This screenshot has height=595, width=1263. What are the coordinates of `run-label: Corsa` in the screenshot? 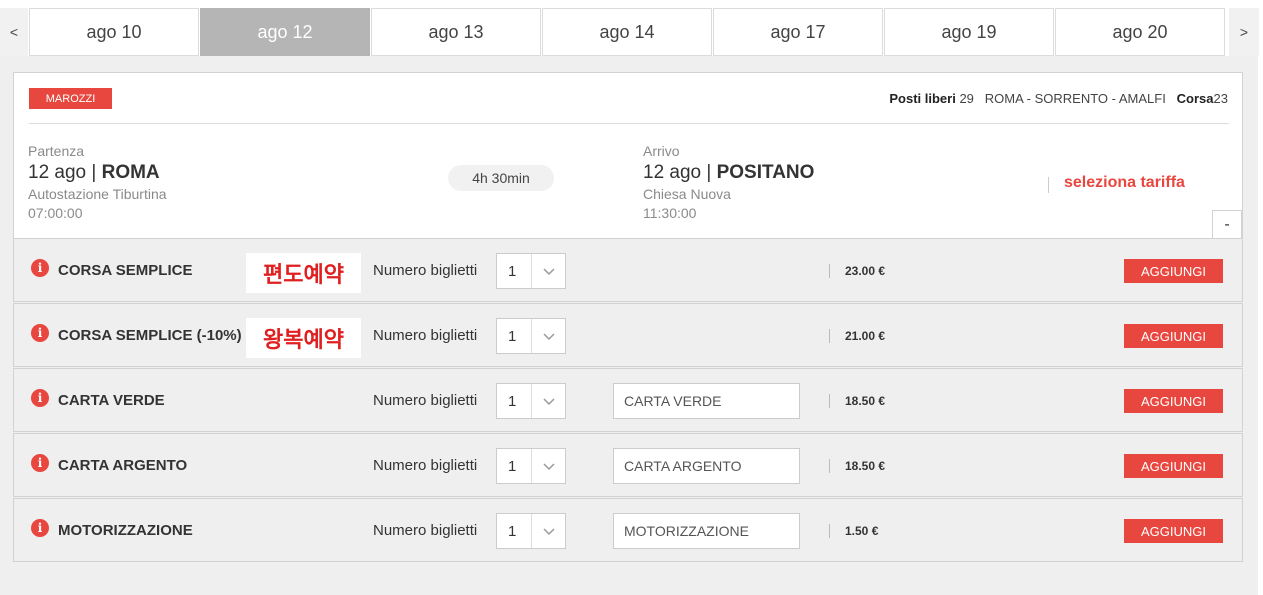 It's located at (1195, 98).